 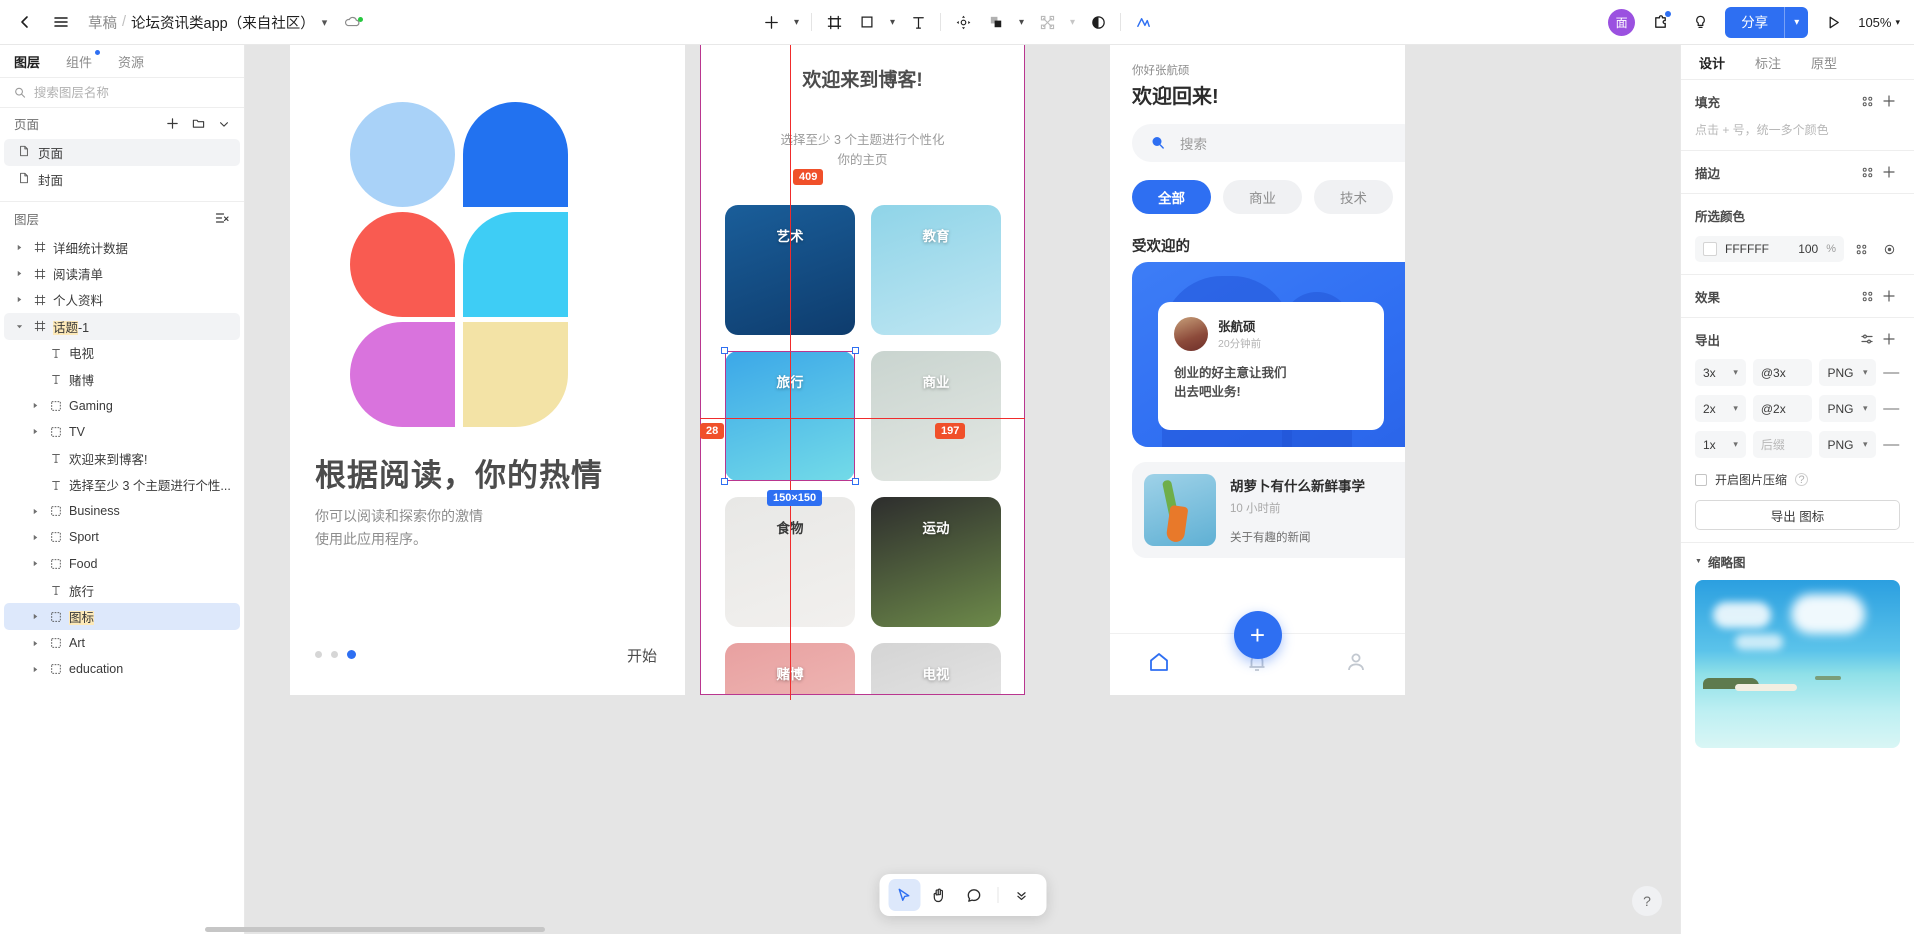 I want to click on artboard-onboarding: 根据阅读，你的热情 你可以阅读和探索你的激情 使用此应用程序。 开始, so click(x=487, y=370).